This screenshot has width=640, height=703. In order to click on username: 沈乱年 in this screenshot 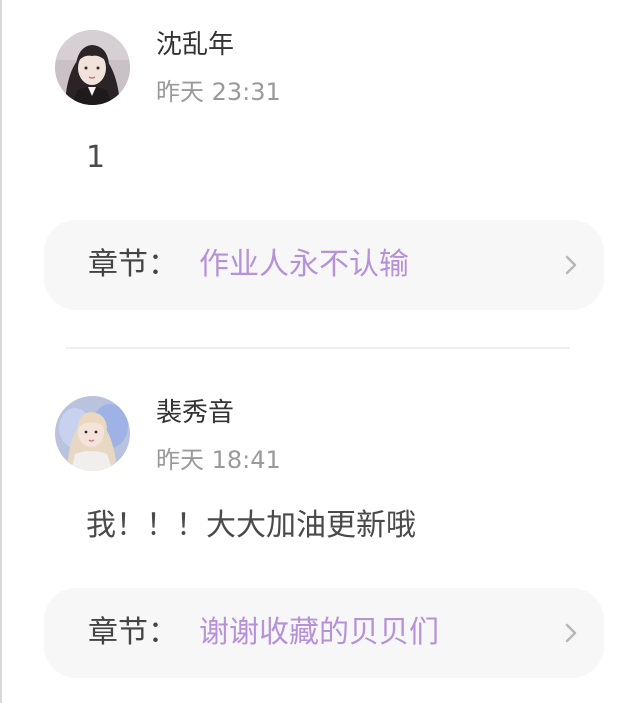, I will do `click(195, 45)`.